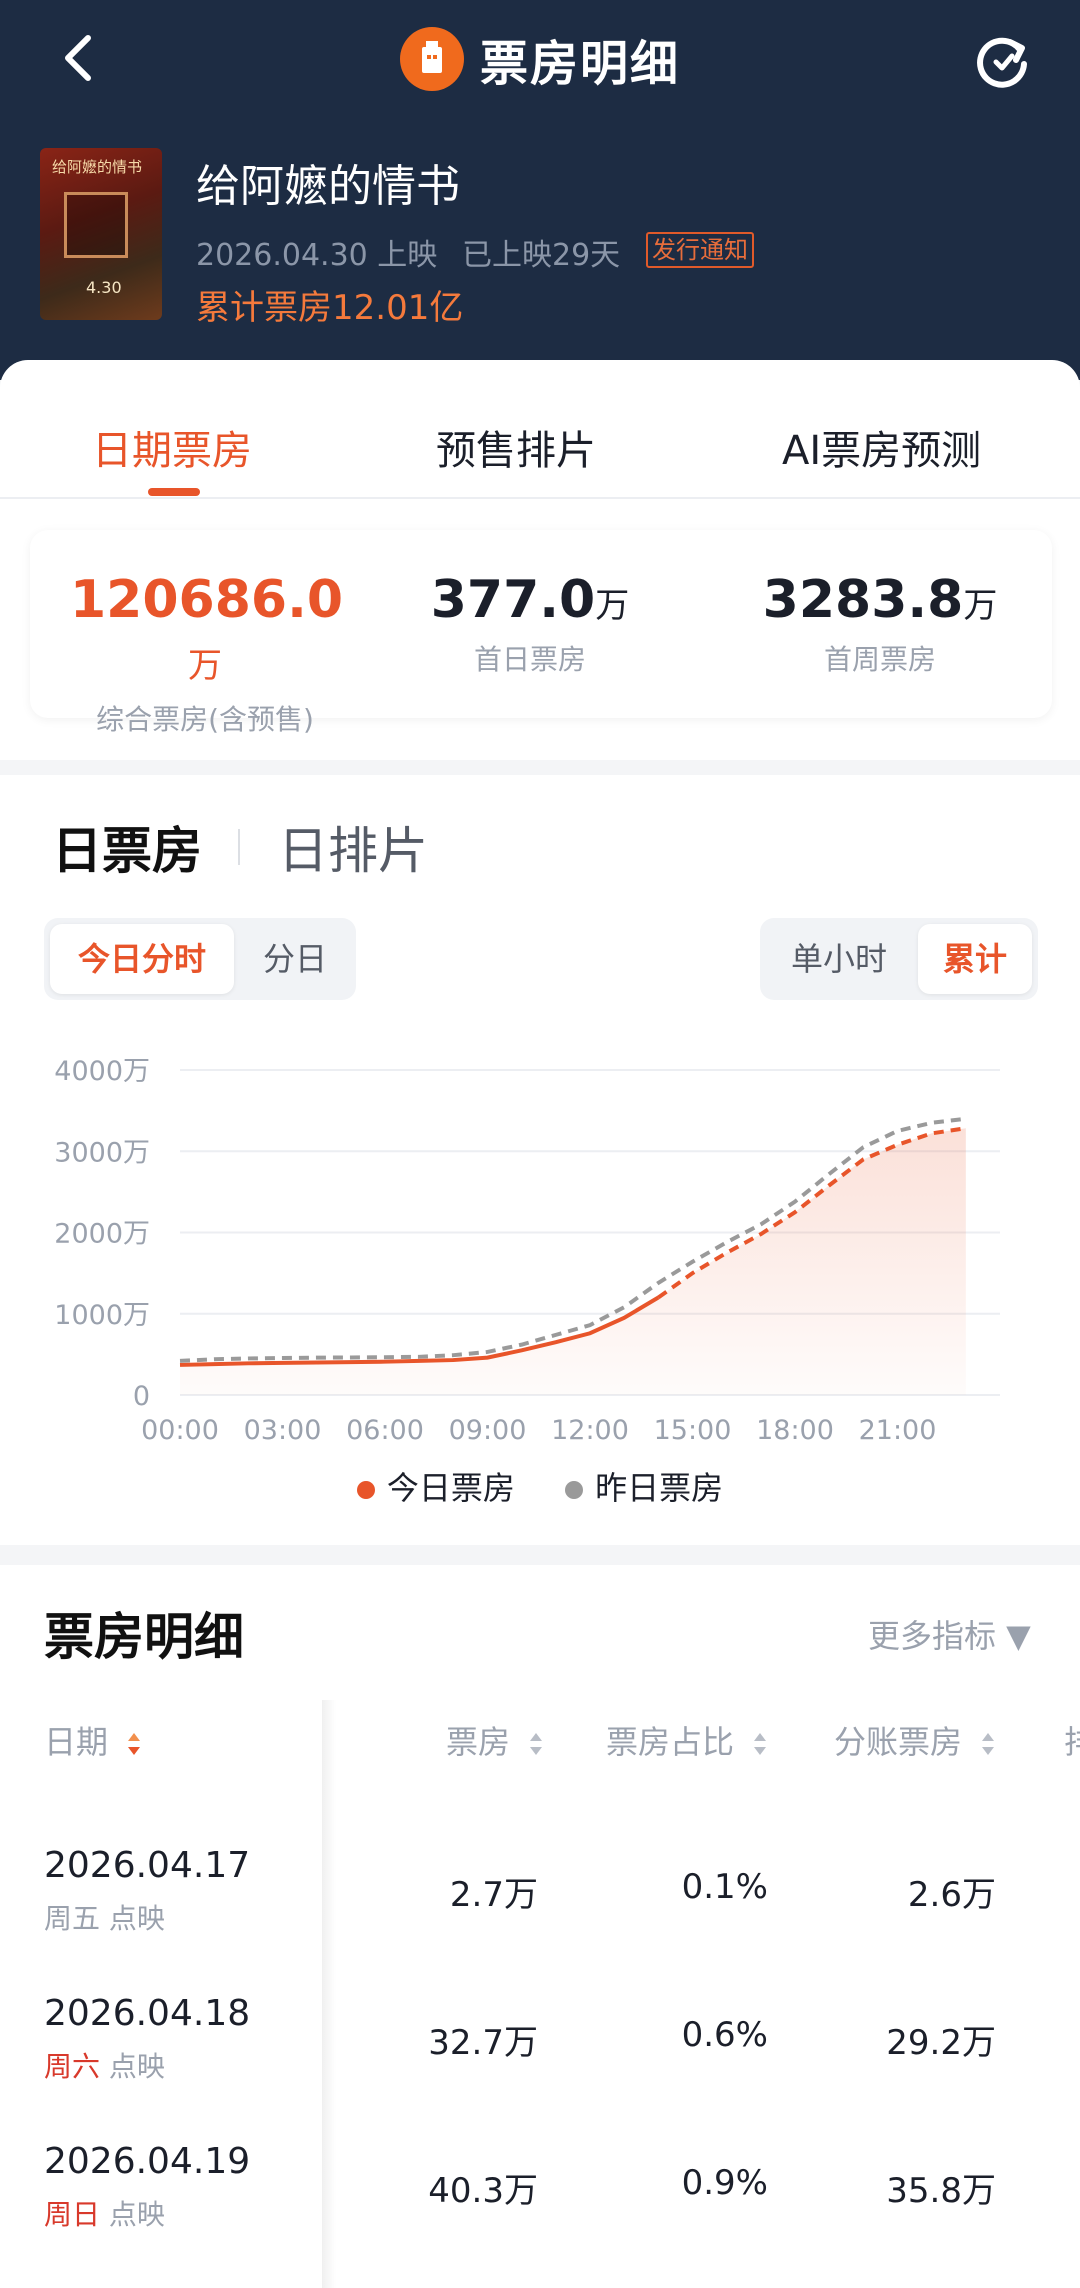 Image resolution: width=1080 pixels, height=2288 pixels. What do you see at coordinates (431, 59) in the screenshot?
I see `app-logo-icon` at bounding box center [431, 59].